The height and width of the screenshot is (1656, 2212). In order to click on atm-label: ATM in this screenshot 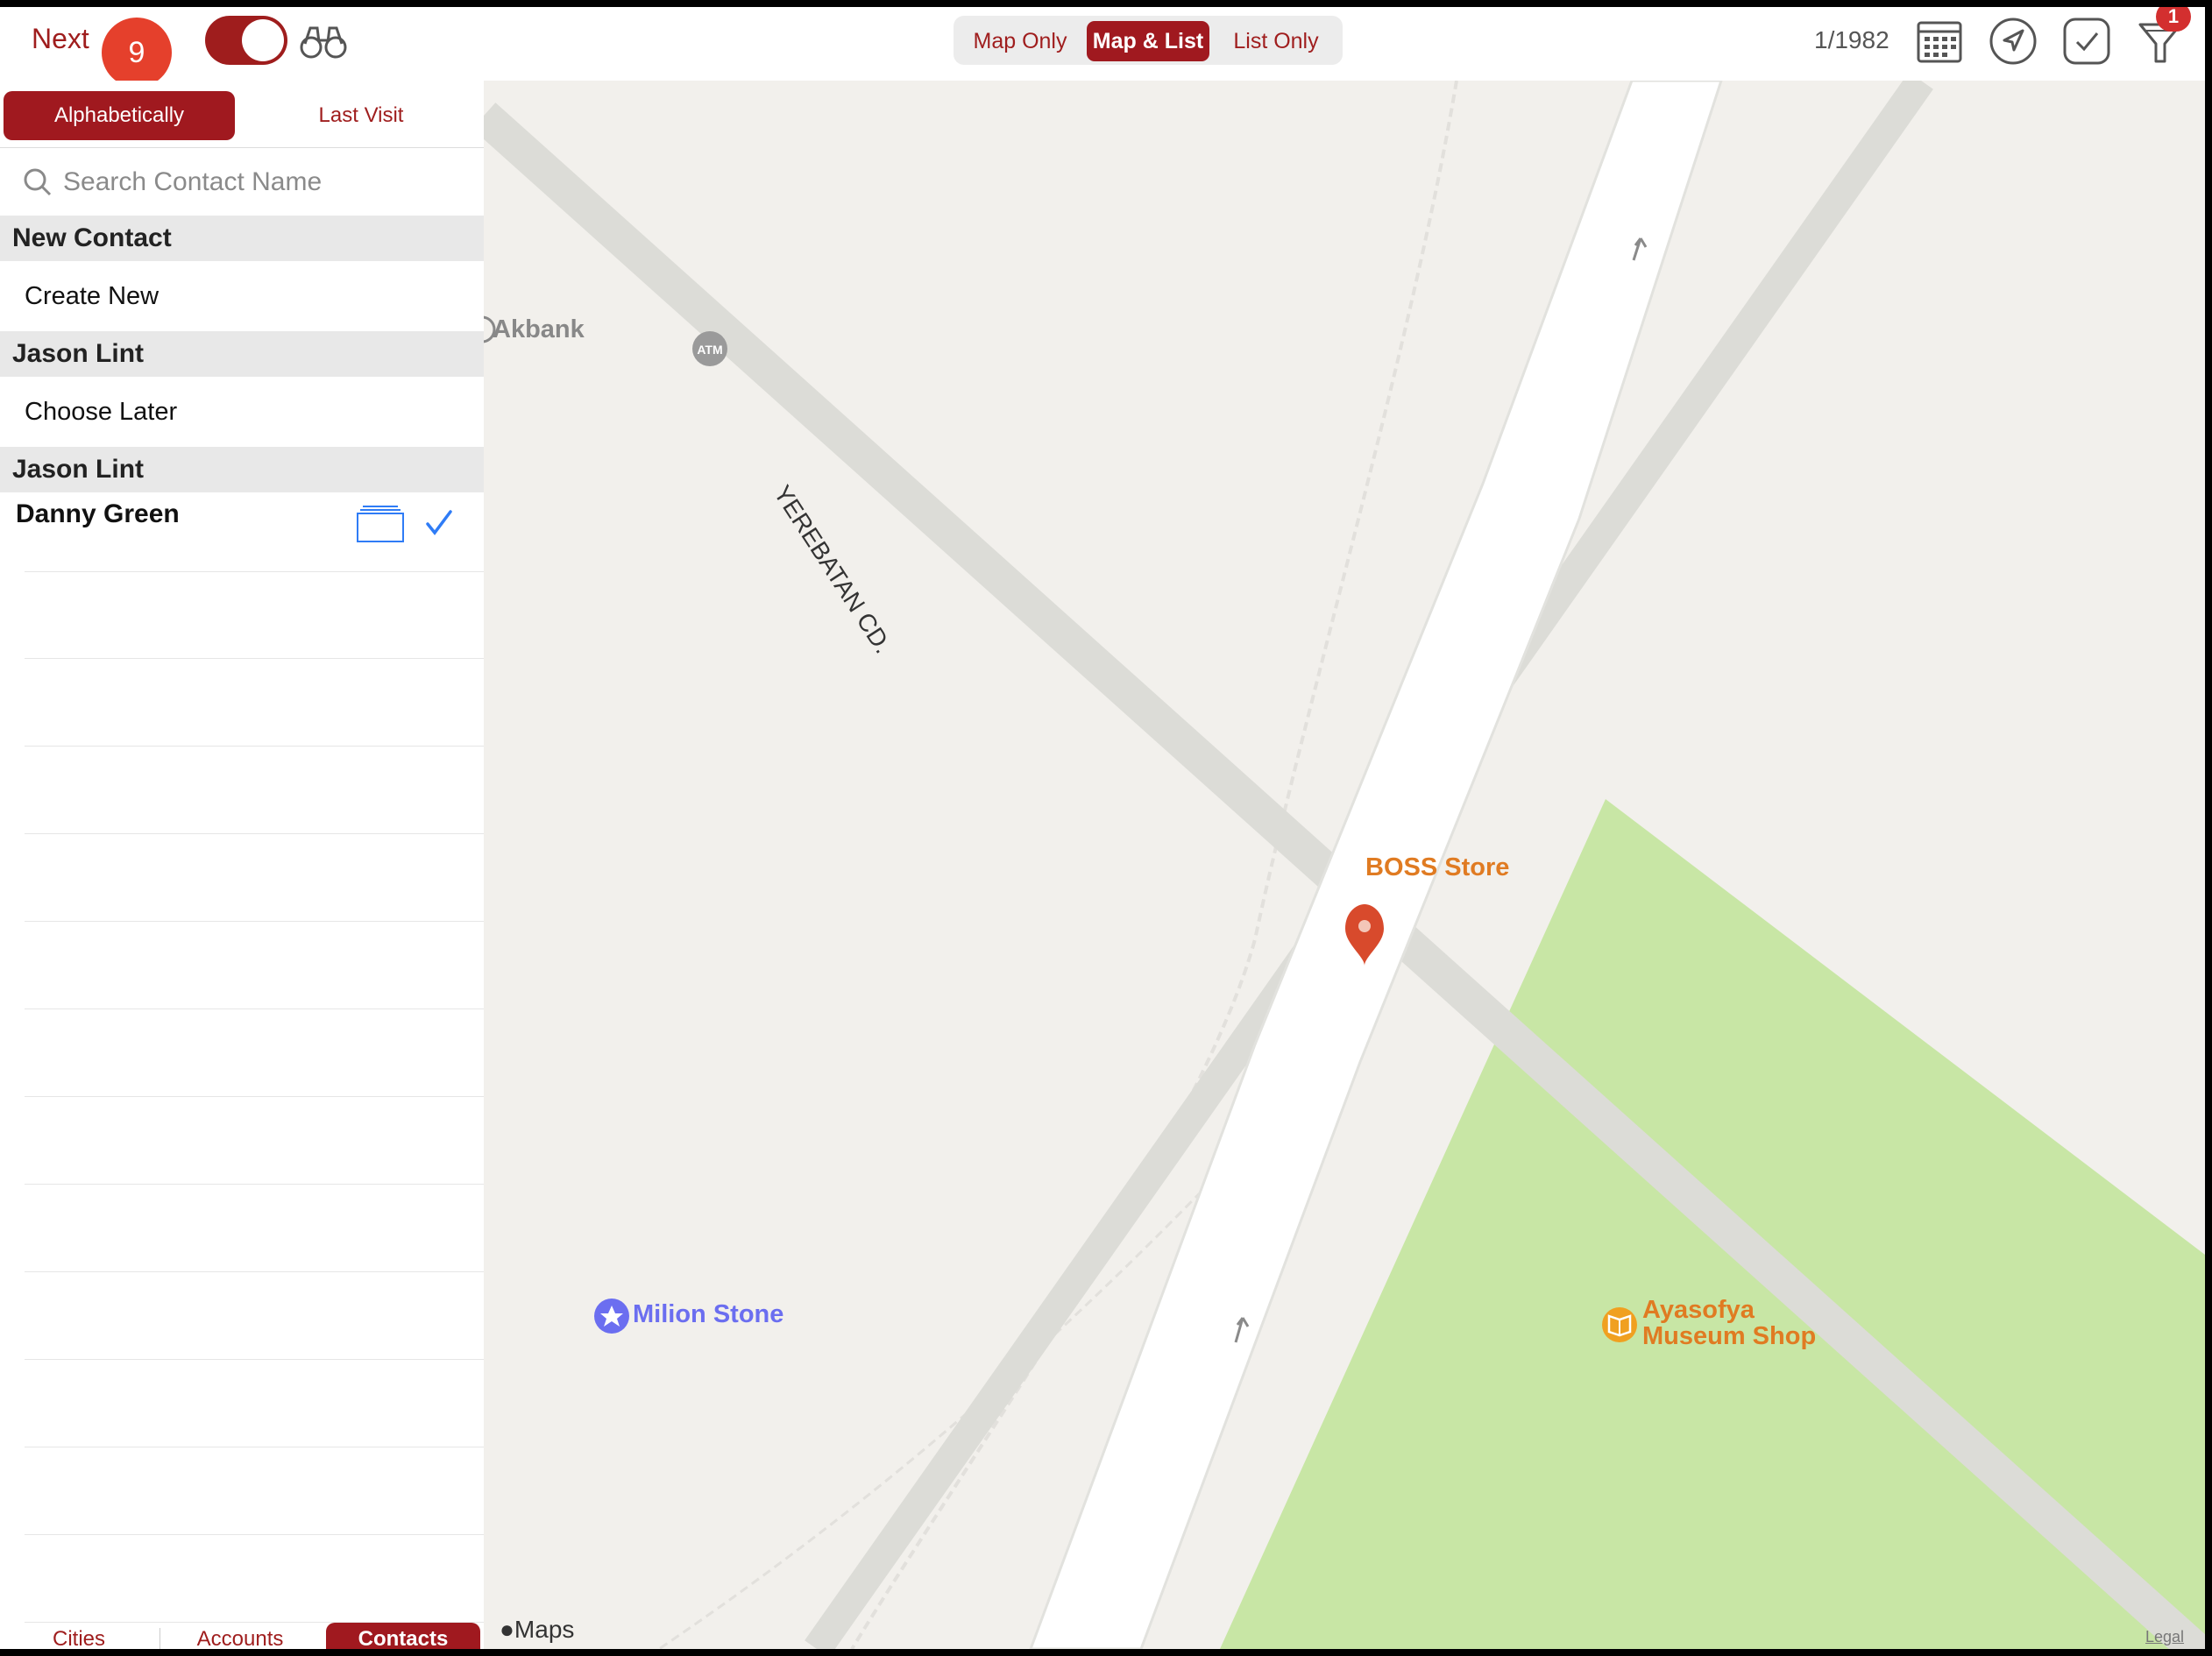, I will do `click(709, 350)`.